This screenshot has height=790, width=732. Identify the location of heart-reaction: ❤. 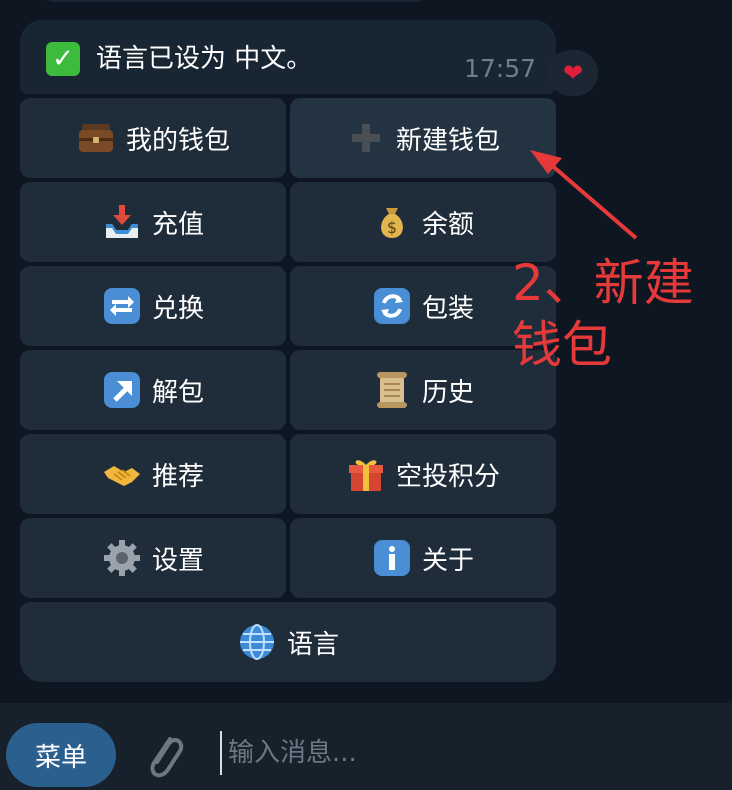
(573, 73).